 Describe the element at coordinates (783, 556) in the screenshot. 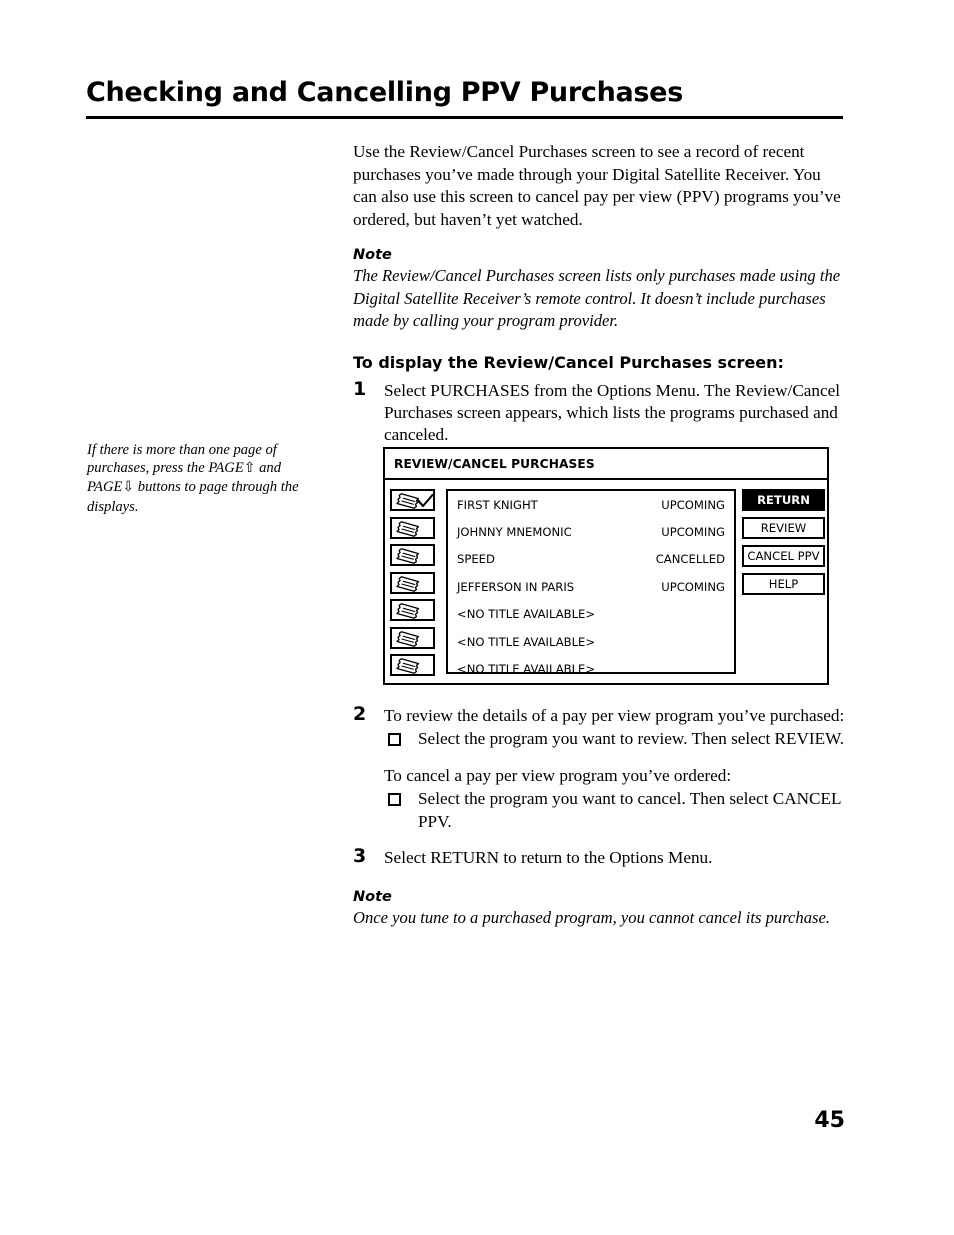

I see `screen-button-cancel-ppv: CANCEL PPV` at that location.